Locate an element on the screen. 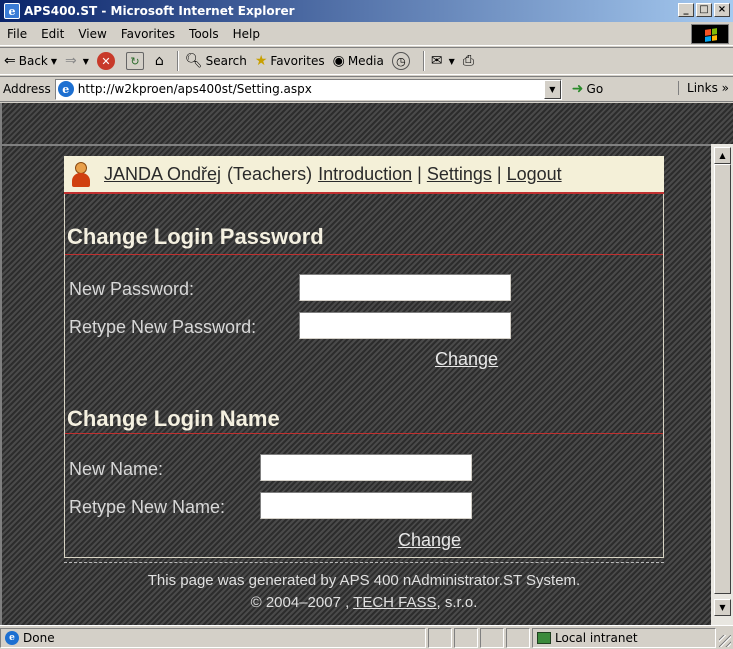 This screenshot has width=733, height=649. mail-button: ✉ ▼ is located at coordinates (443, 61).